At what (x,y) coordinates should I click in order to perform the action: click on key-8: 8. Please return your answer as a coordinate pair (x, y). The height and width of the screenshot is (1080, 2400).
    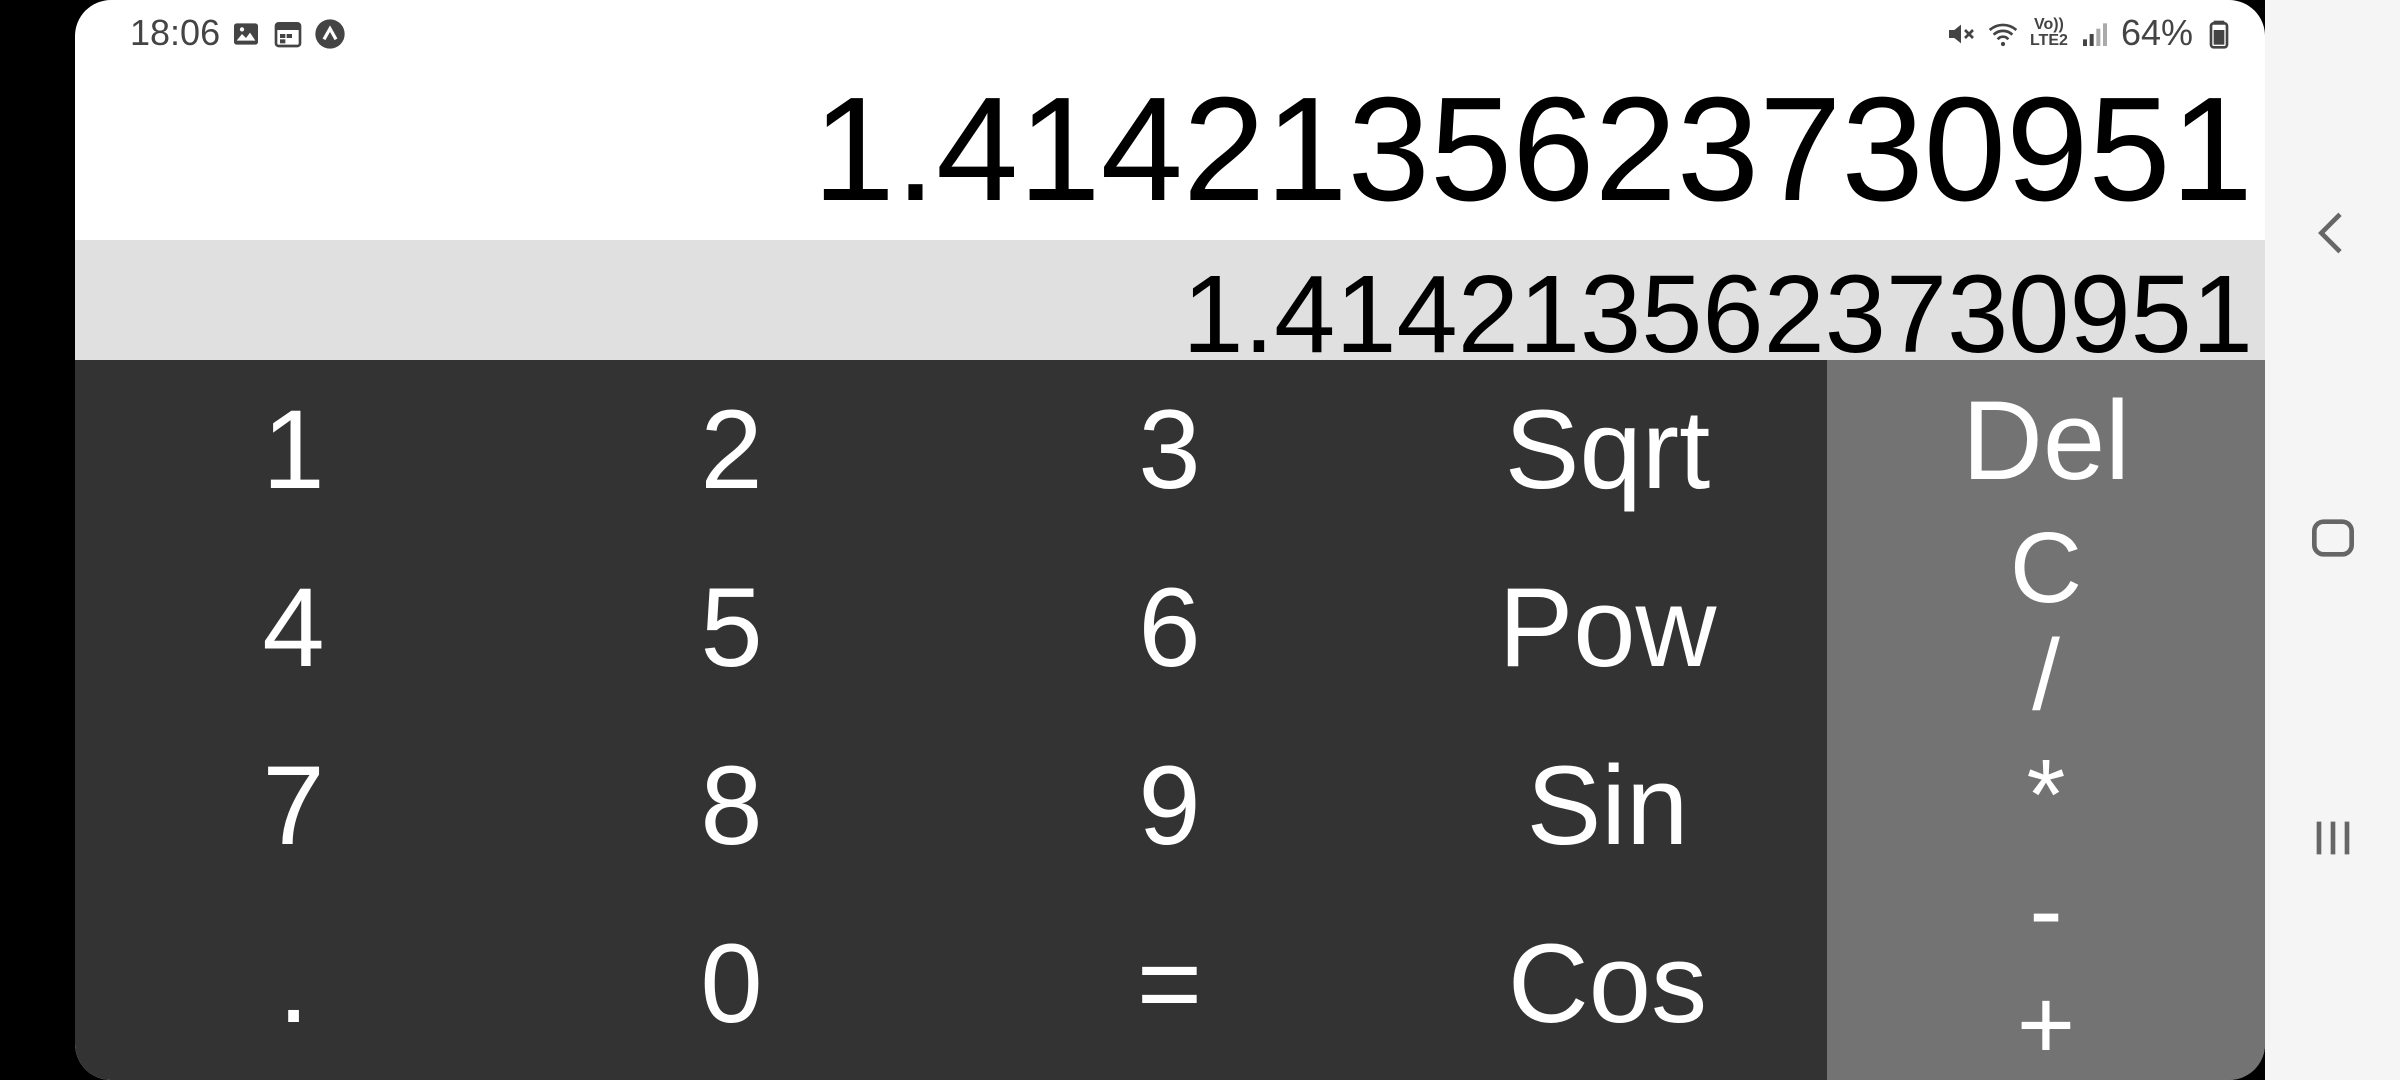
    Looking at the image, I should click on (731, 805).